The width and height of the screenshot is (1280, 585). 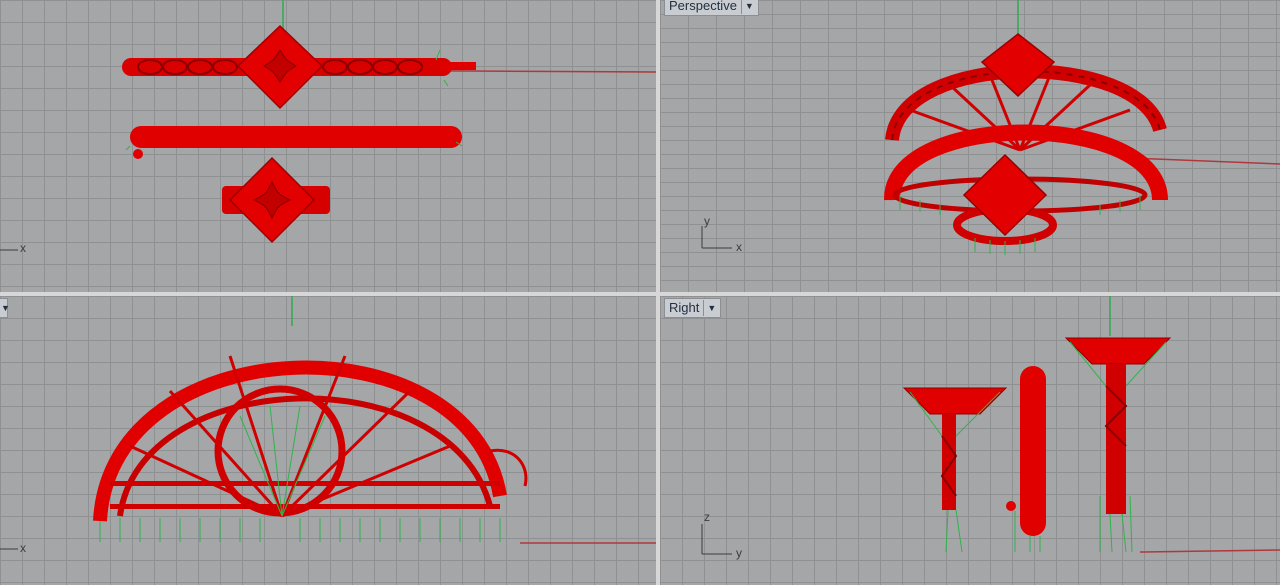 I want to click on bracelet-top-side, so click(x=1118, y=351).